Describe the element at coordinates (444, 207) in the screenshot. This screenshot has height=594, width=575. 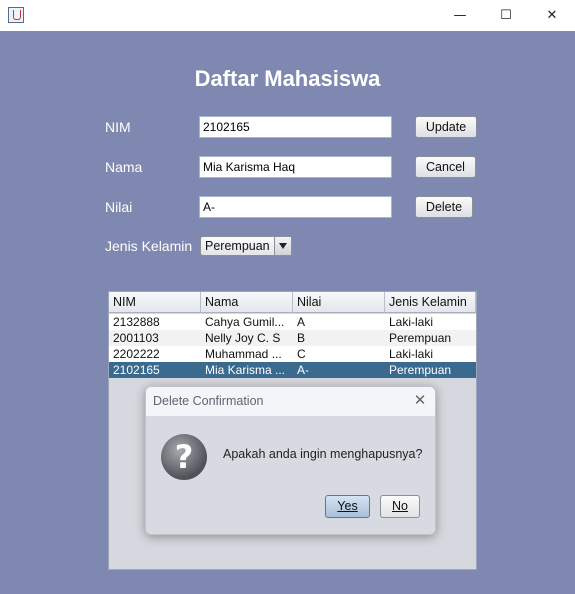
I see `delete-button: Delete` at that location.